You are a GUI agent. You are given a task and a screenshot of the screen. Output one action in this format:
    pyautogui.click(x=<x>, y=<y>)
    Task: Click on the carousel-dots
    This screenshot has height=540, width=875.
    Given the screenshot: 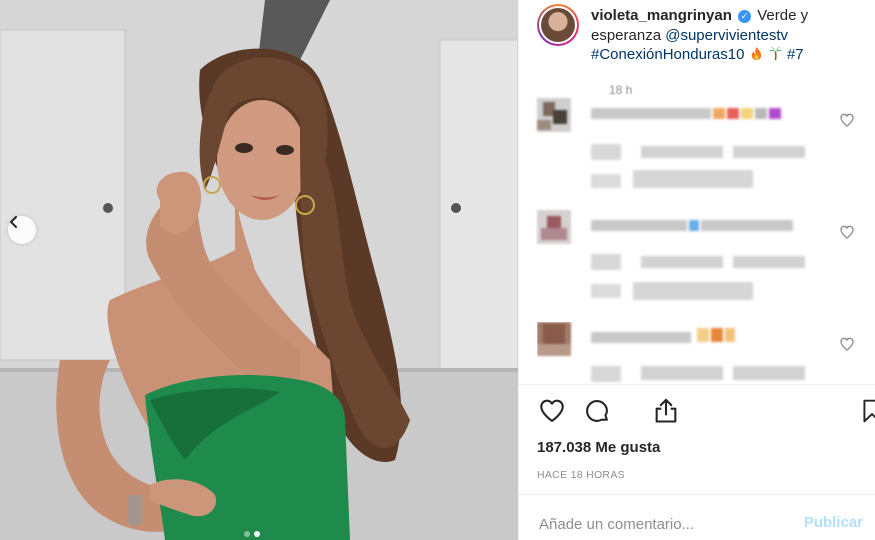 What is the action you would take?
    pyautogui.click(x=252, y=534)
    